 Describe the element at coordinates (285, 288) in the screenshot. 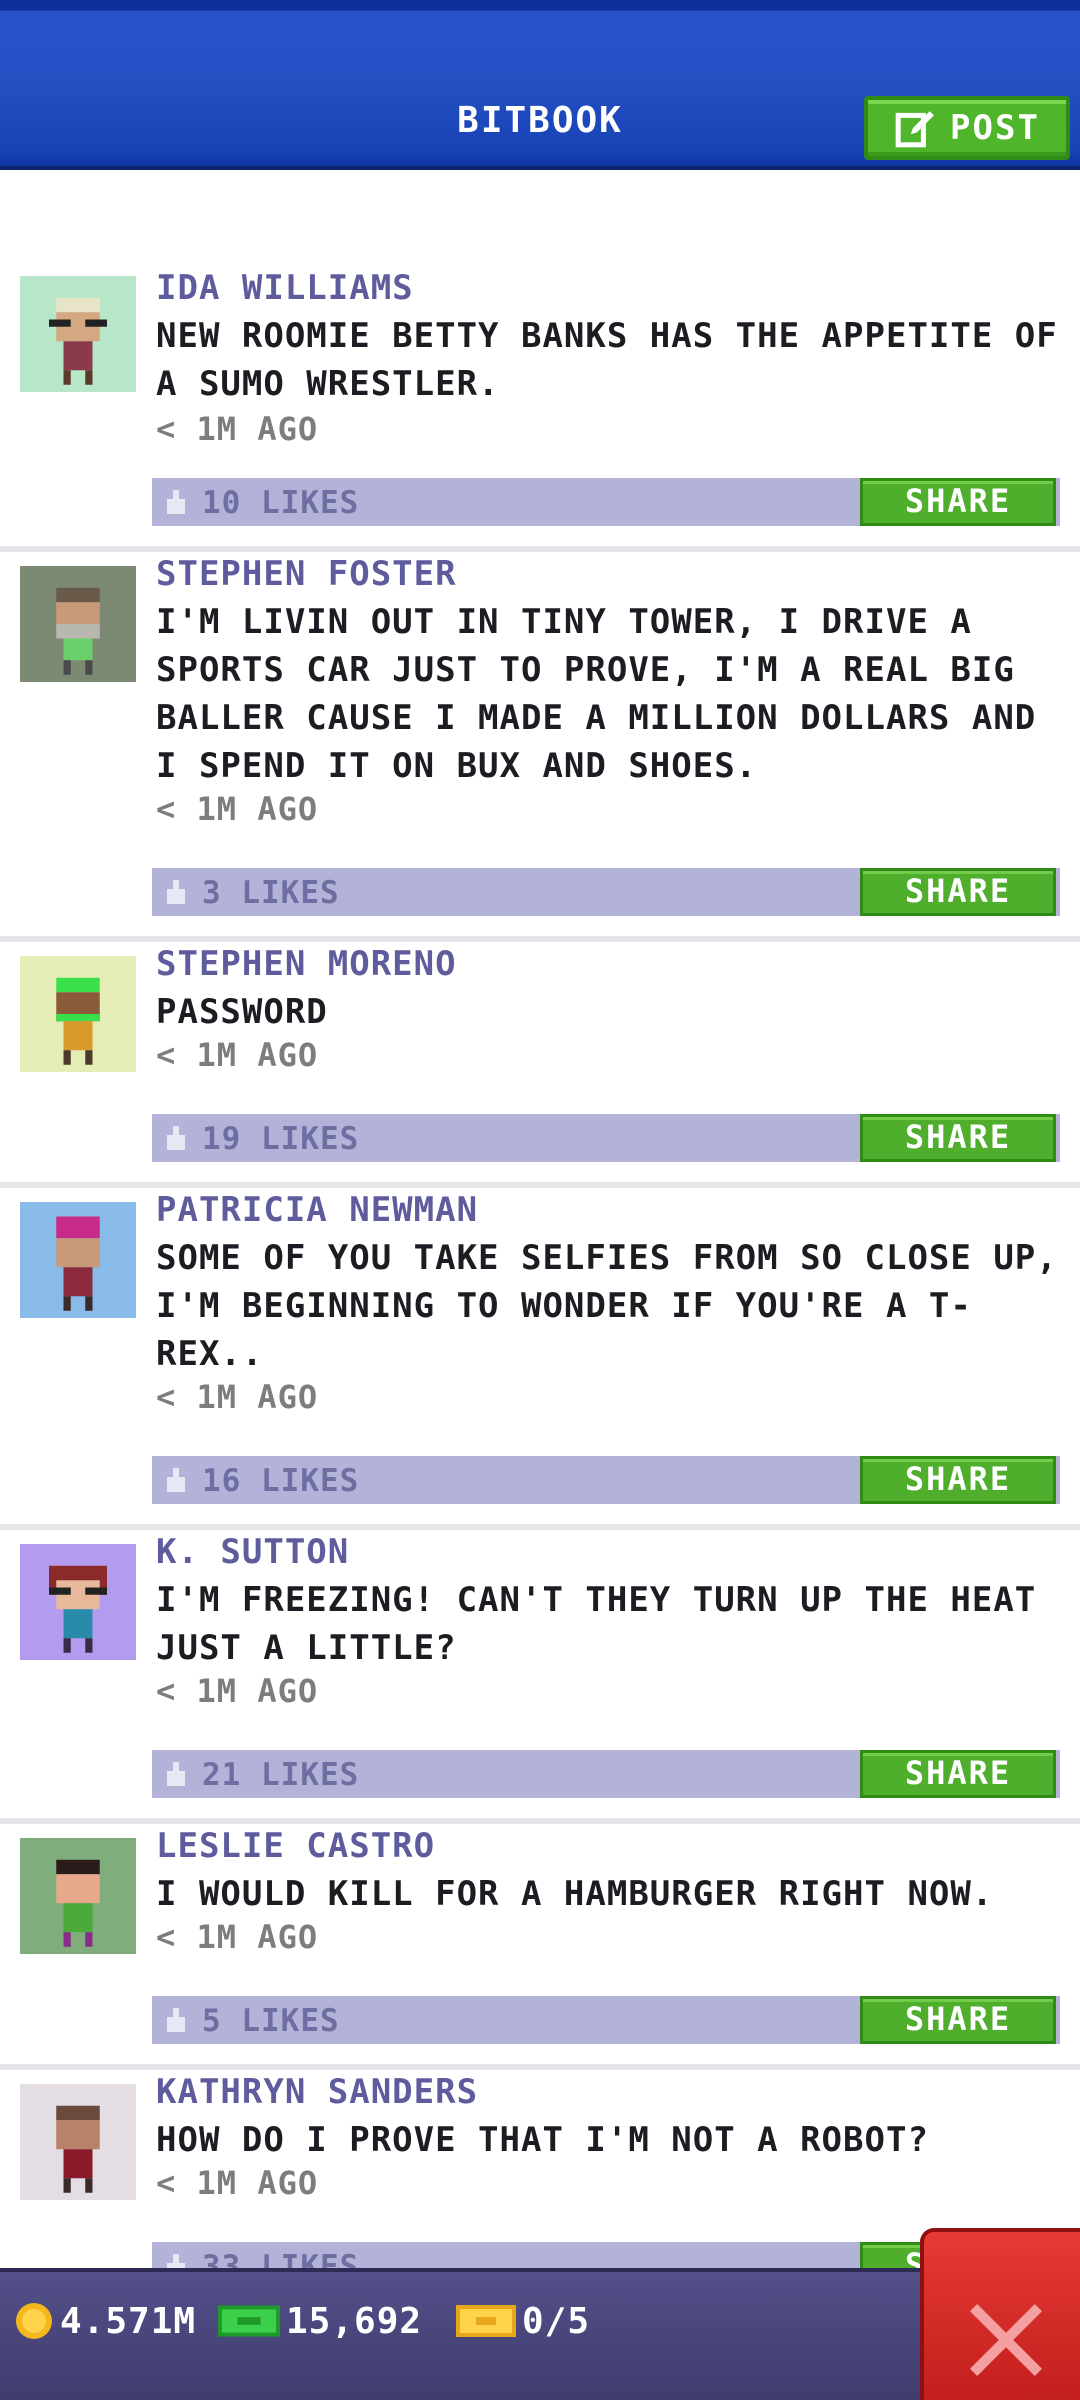

I see `author-name: IDA WILLIAMS` at that location.